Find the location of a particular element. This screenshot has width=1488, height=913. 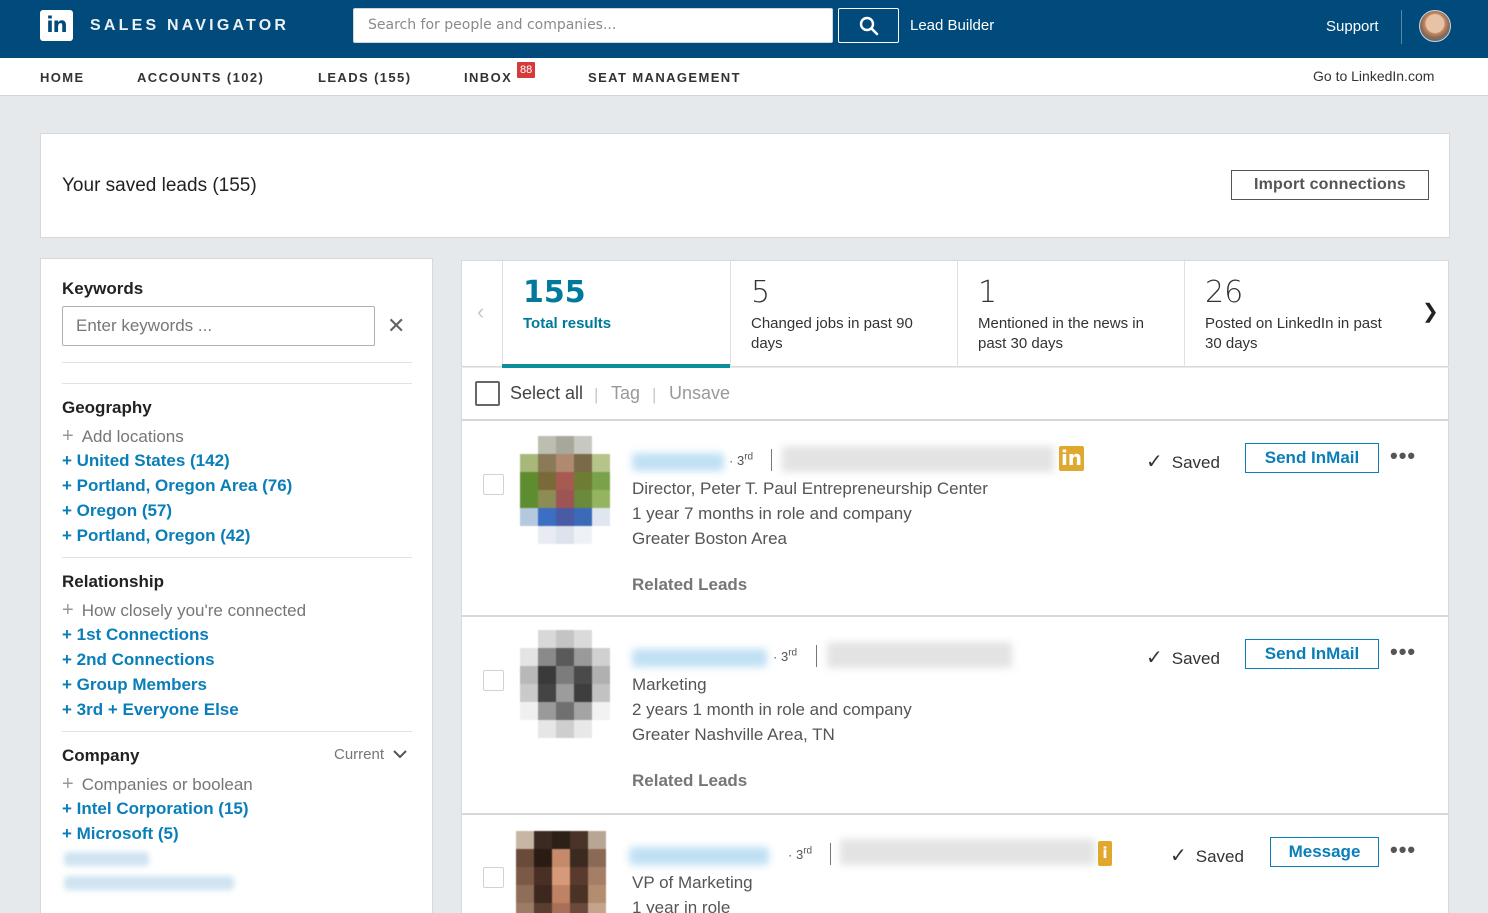

unsave-button: Unsave is located at coordinates (699, 393).